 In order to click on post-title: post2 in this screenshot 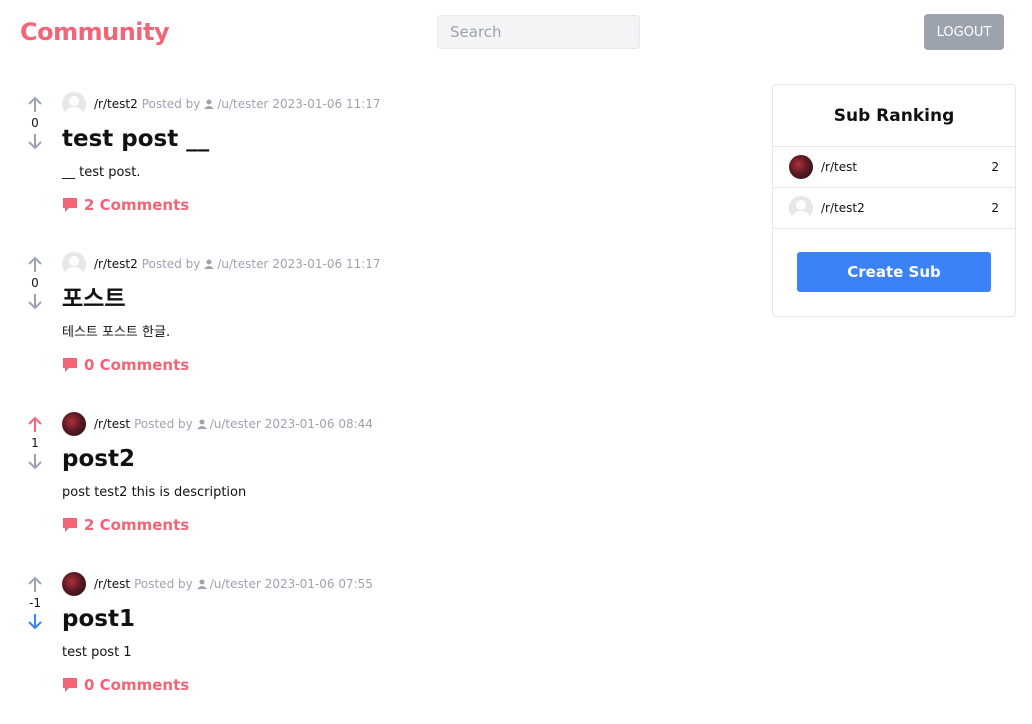, I will do `click(411, 459)`.